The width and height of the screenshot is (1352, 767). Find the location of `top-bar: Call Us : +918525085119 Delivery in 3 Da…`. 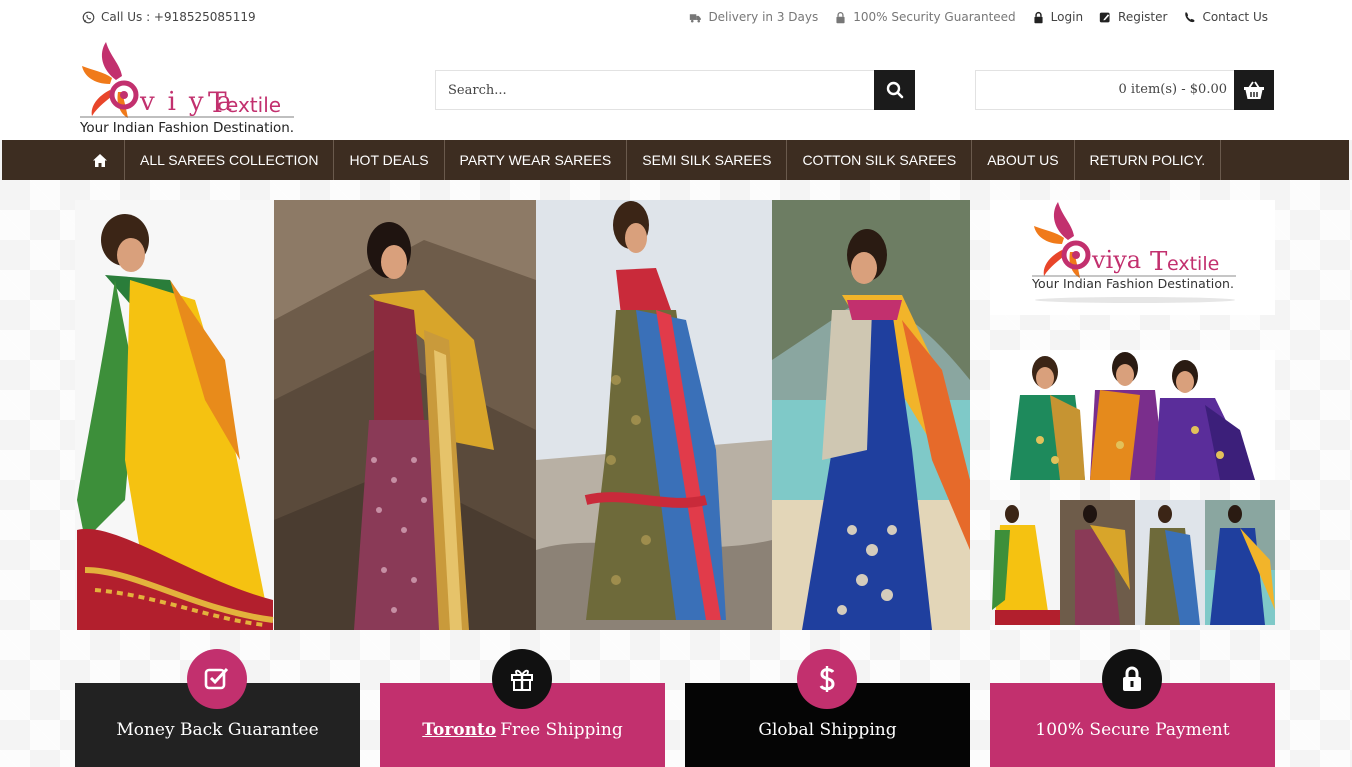

top-bar: Call Us : +918525085119 Delivery in 3 Da… is located at coordinates (675, 20).